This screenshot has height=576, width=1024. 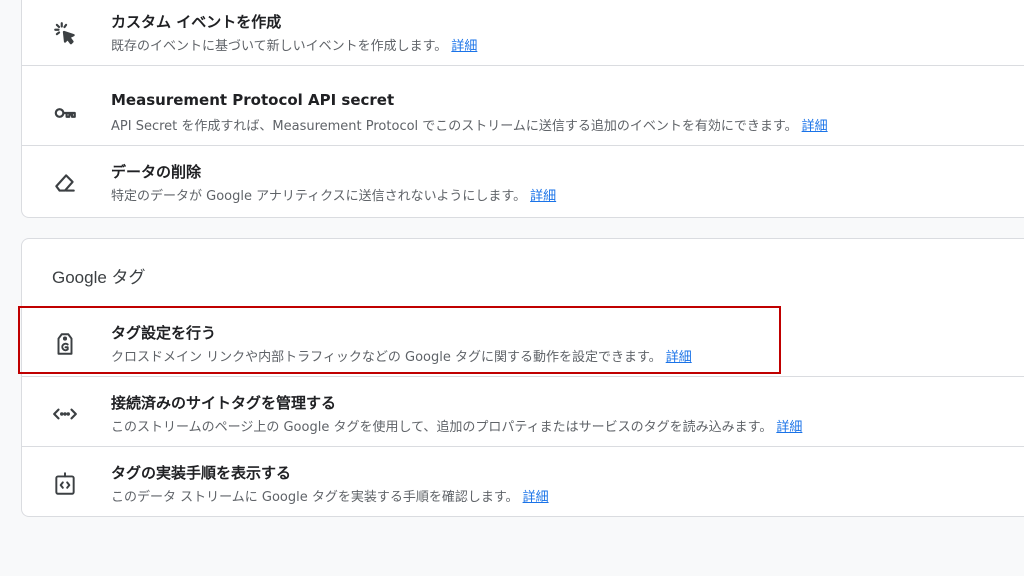 I want to click on connected-site-tags-learn-more-link: 詳細, so click(x=789, y=427).